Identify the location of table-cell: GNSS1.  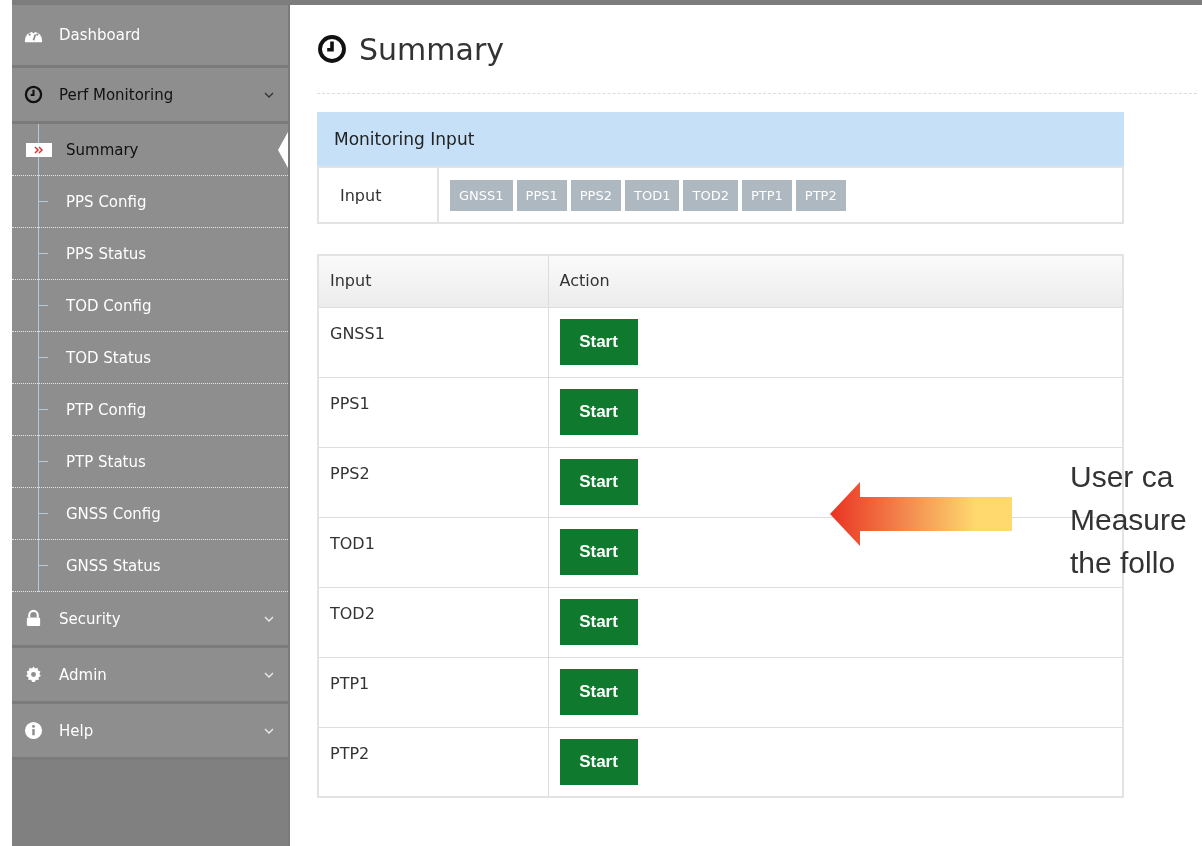
(433, 342).